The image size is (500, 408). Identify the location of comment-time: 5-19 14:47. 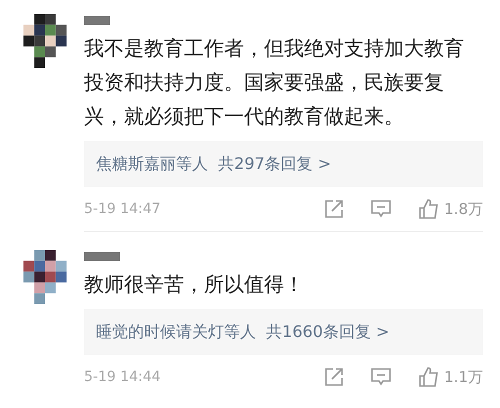
(123, 209).